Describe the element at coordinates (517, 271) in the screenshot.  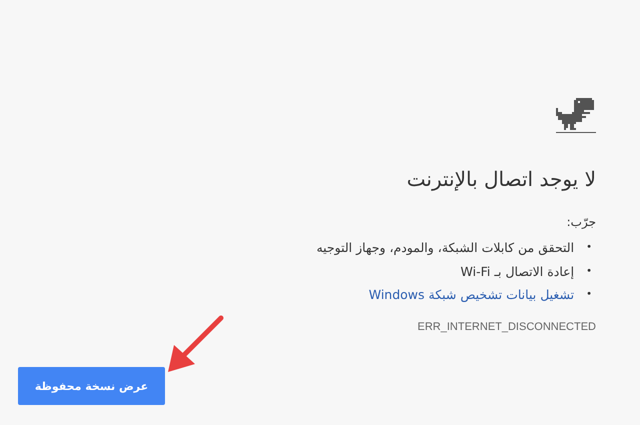
I see `suggestion-text: إعادة الاتصال بـ Wi-Fi` at that location.